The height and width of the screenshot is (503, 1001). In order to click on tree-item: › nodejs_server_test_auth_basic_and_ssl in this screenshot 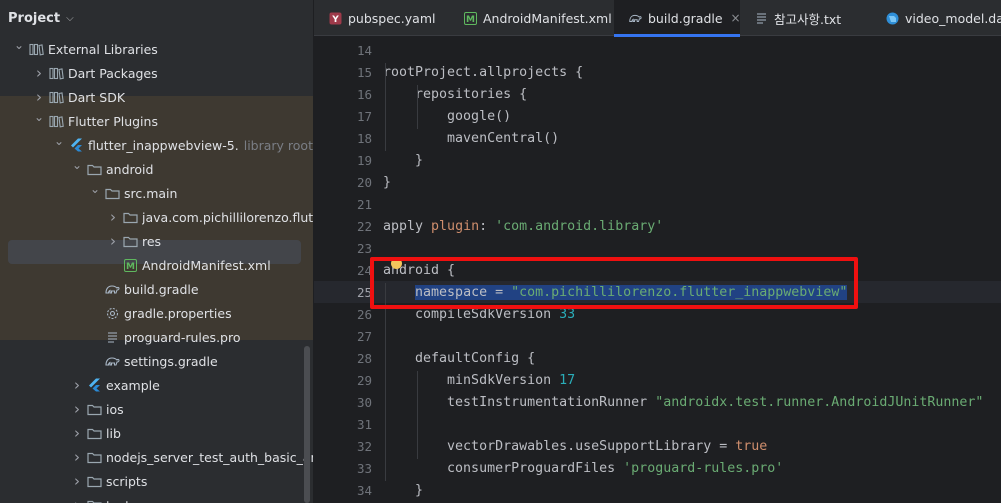, I will do `click(156, 457)`.